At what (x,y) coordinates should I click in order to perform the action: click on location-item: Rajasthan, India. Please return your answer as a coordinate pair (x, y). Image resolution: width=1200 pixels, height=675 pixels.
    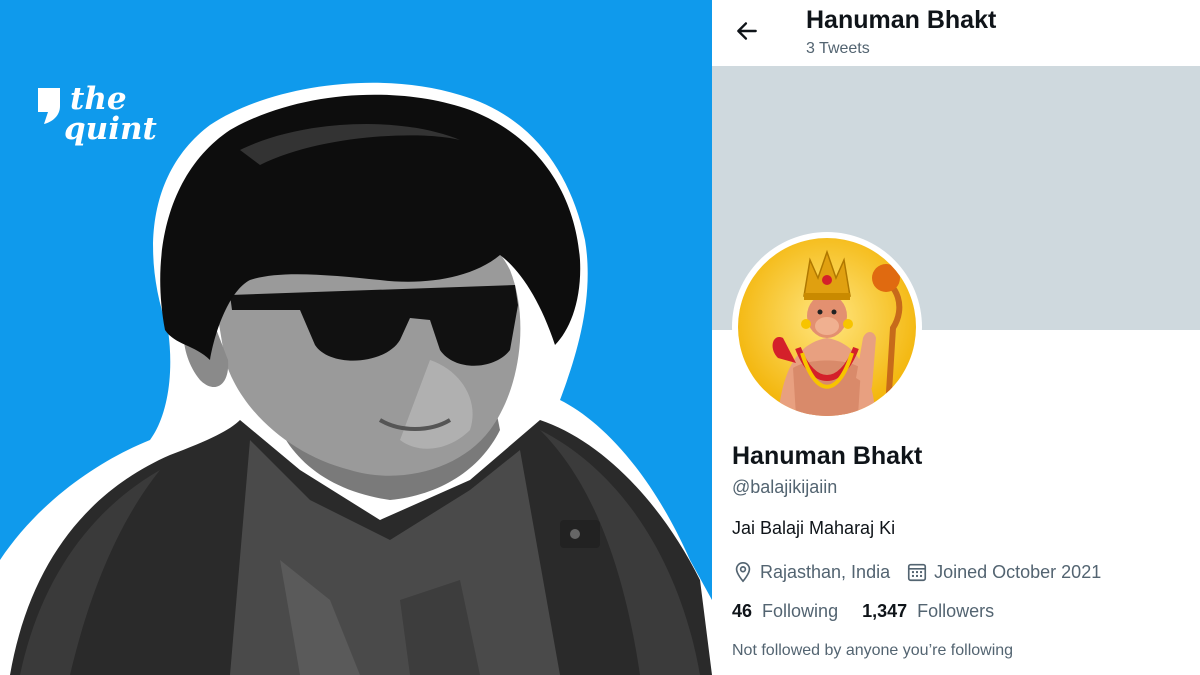
    Looking at the image, I should click on (811, 572).